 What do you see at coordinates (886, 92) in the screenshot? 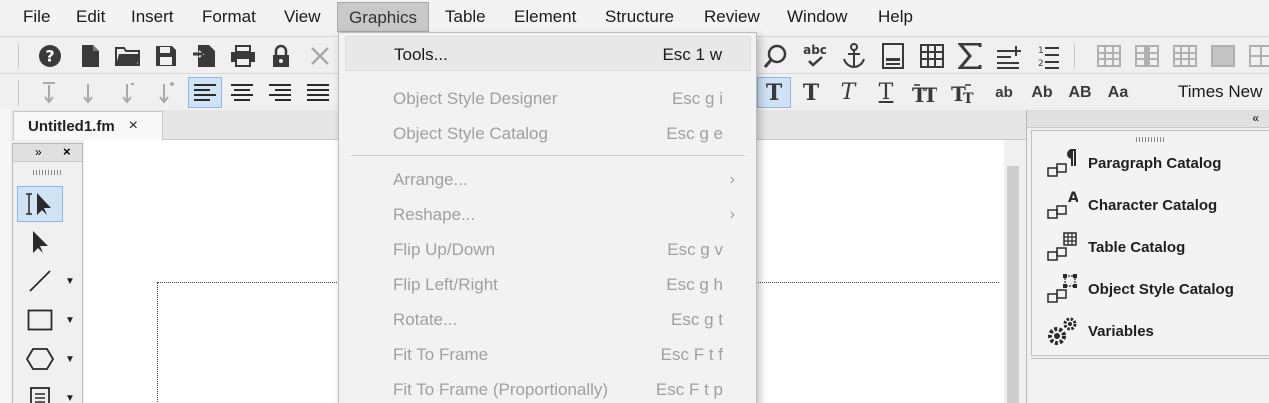
I see `underline-icon: T` at bounding box center [886, 92].